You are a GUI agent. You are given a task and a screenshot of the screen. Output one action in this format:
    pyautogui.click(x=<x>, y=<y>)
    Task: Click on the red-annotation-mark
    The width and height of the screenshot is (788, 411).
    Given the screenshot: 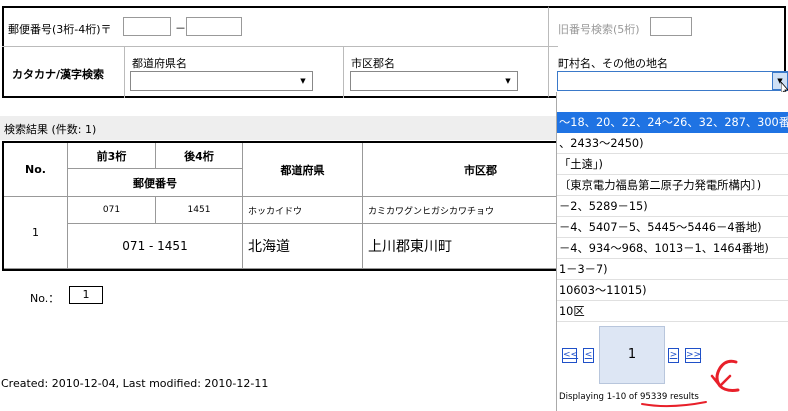 What is the action you would take?
    pyautogui.click(x=690, y=383)
    